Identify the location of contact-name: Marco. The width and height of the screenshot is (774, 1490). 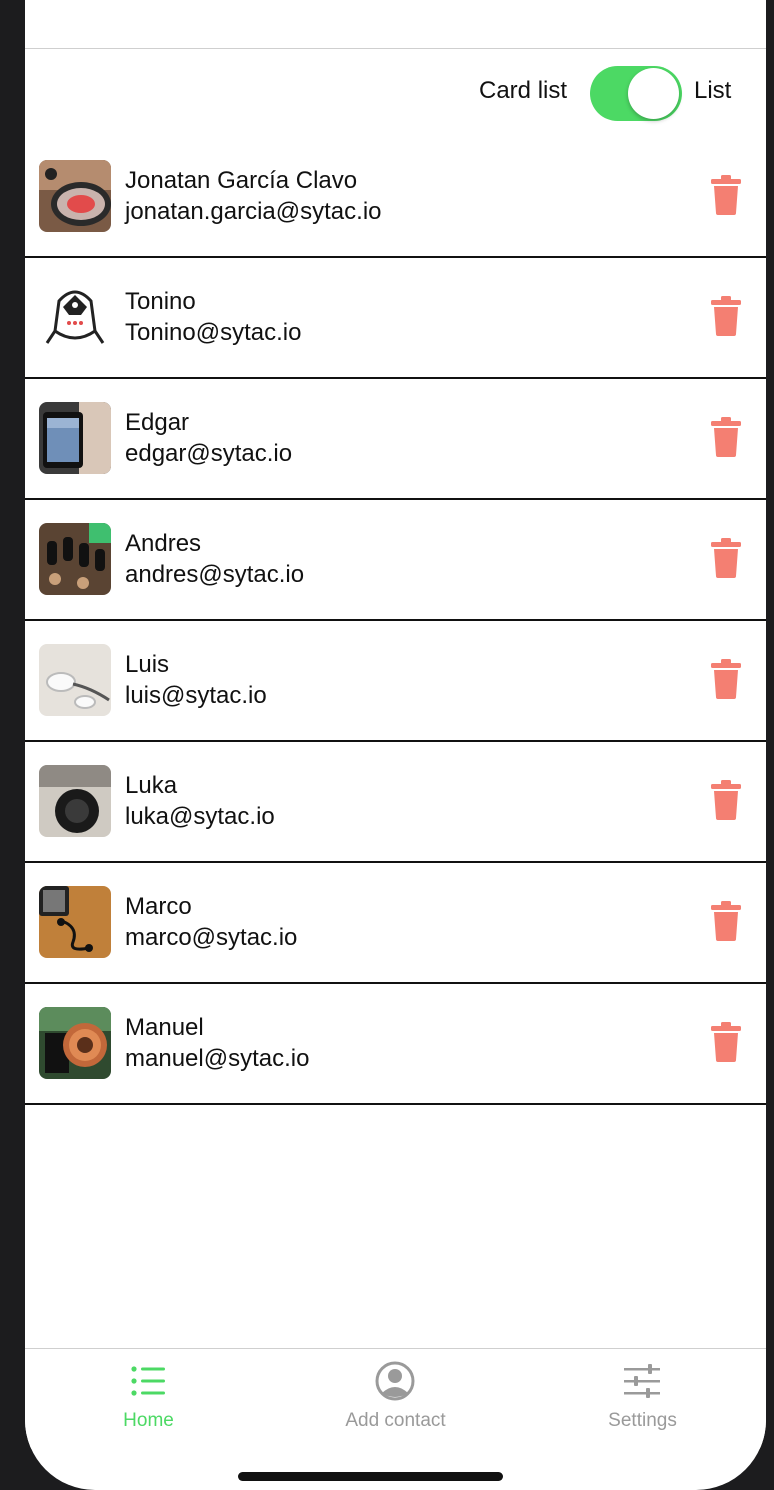
(158, 906).